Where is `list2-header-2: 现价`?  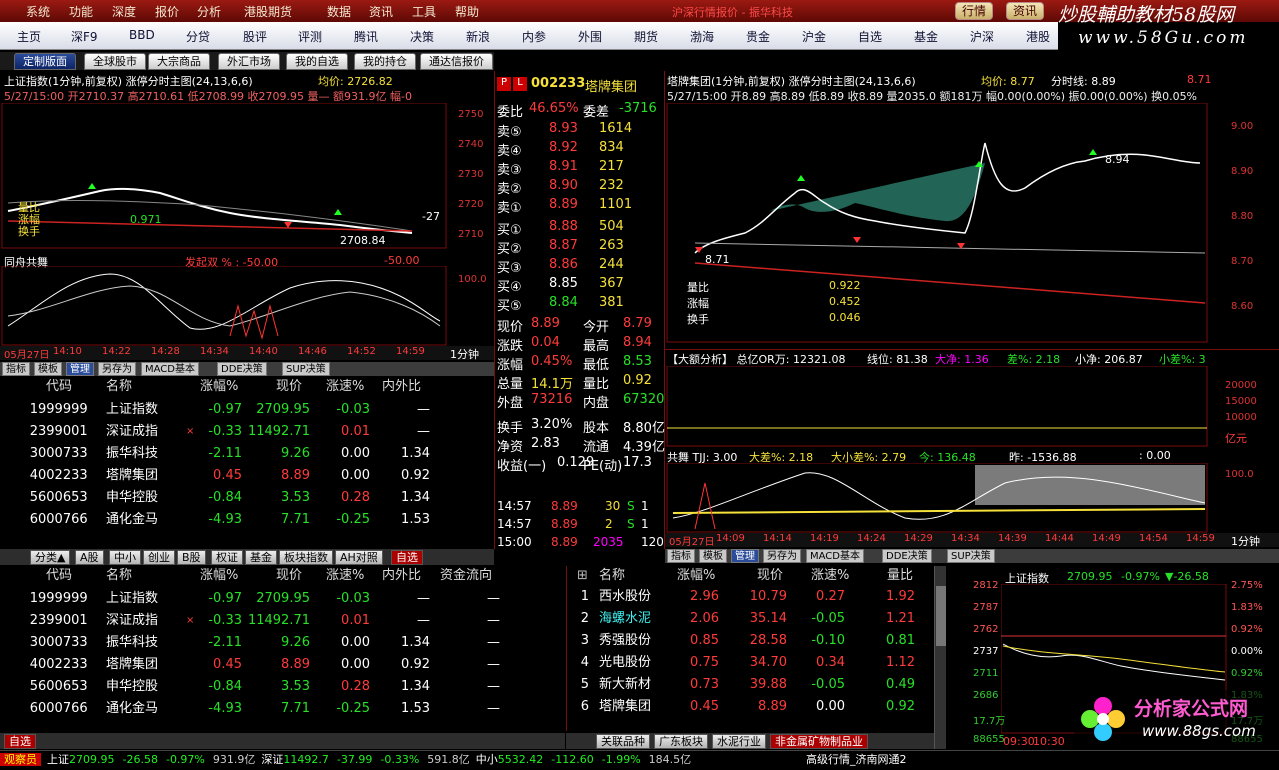
list2-header-2: 现价 is located at coordinates (770, 576).